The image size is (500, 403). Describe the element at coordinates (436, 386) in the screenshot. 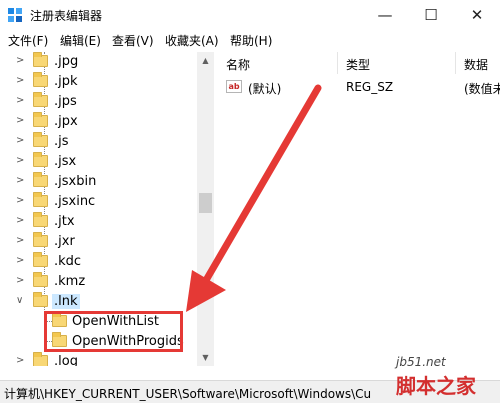

I see `watermark-text: 脚本之家` at that location.